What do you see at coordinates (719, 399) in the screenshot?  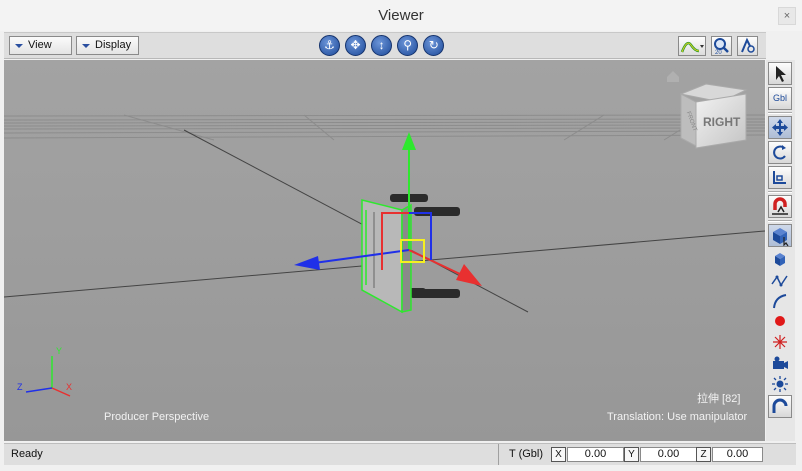 I see `selection-label: 拉伸 [82]` at bounding box center [719, 399].